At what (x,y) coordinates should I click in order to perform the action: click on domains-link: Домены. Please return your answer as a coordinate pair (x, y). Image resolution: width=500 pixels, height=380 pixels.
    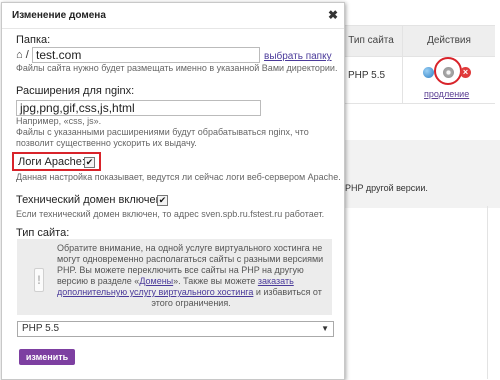
    Looking at the image, I should click on (156, 281).